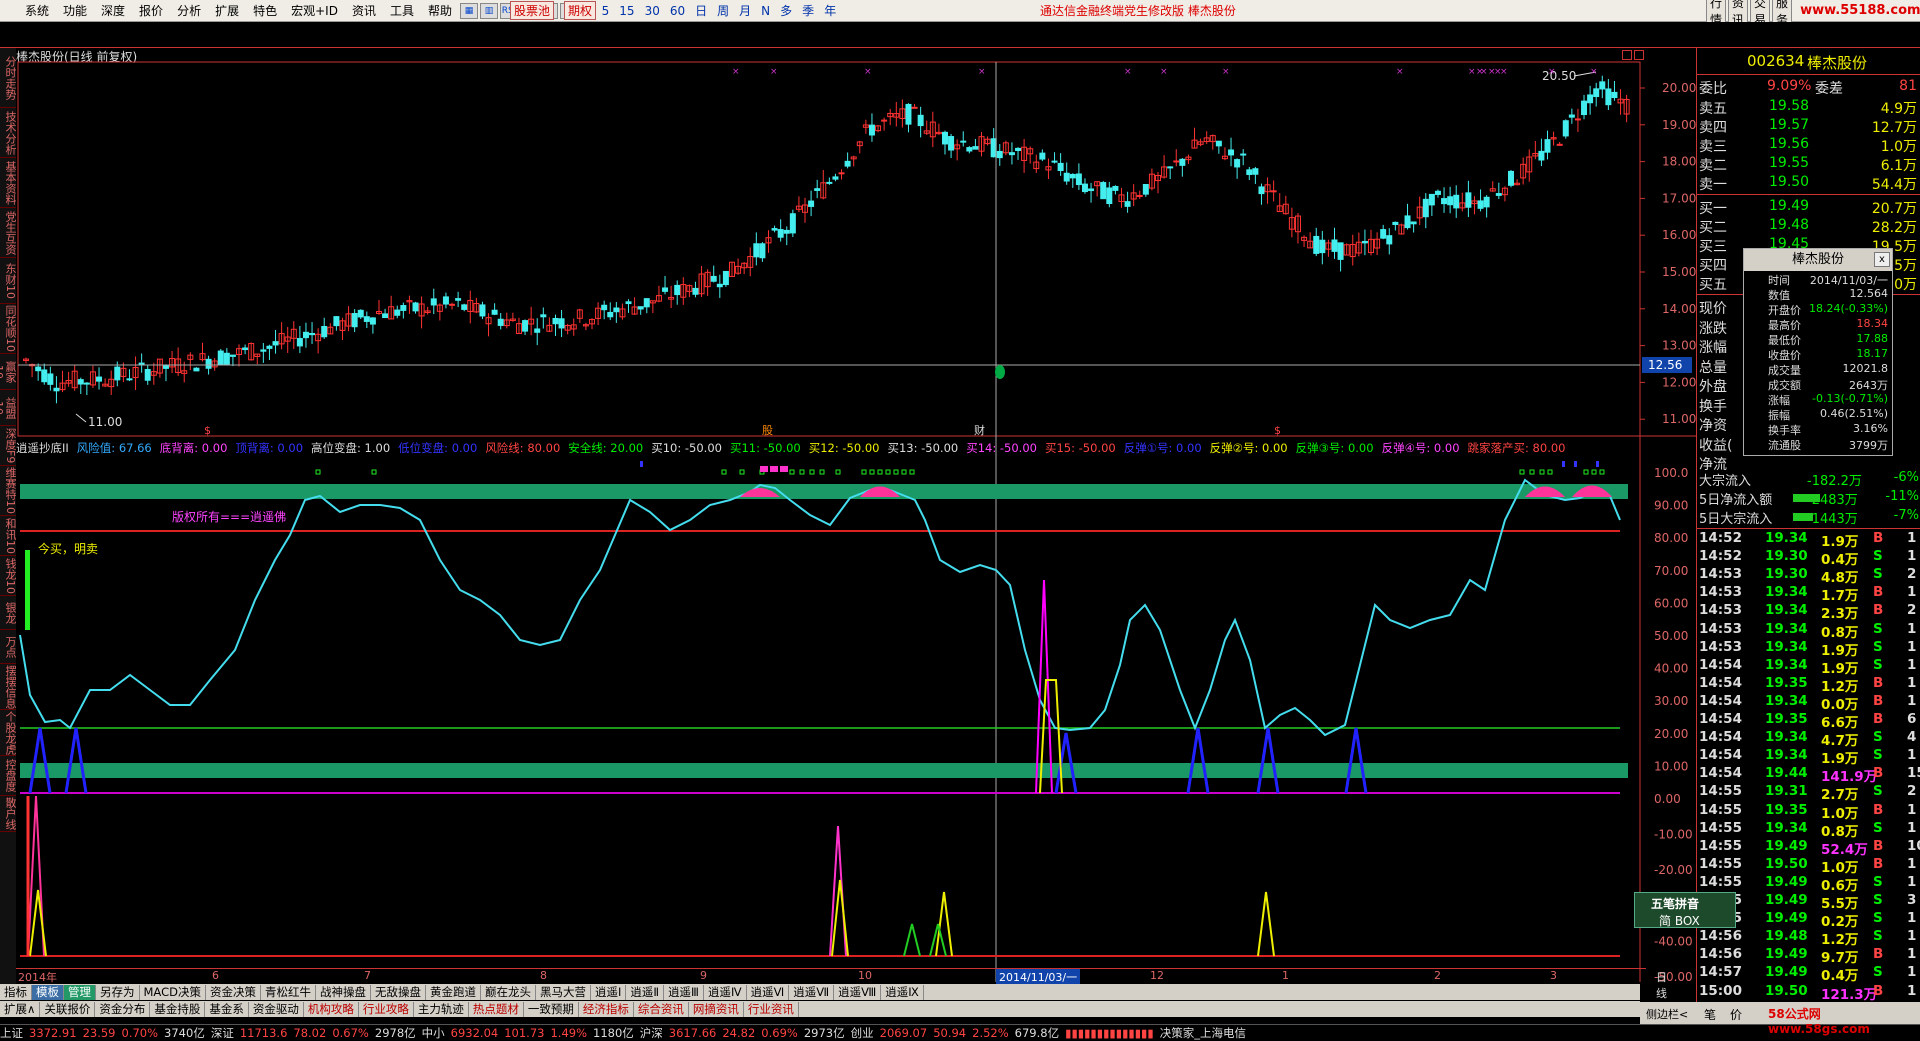 Image resolution: width=1920 pixels, height=1041 pixels. I want to click on index-value-hs: 3617.66, so click(692, 1033).